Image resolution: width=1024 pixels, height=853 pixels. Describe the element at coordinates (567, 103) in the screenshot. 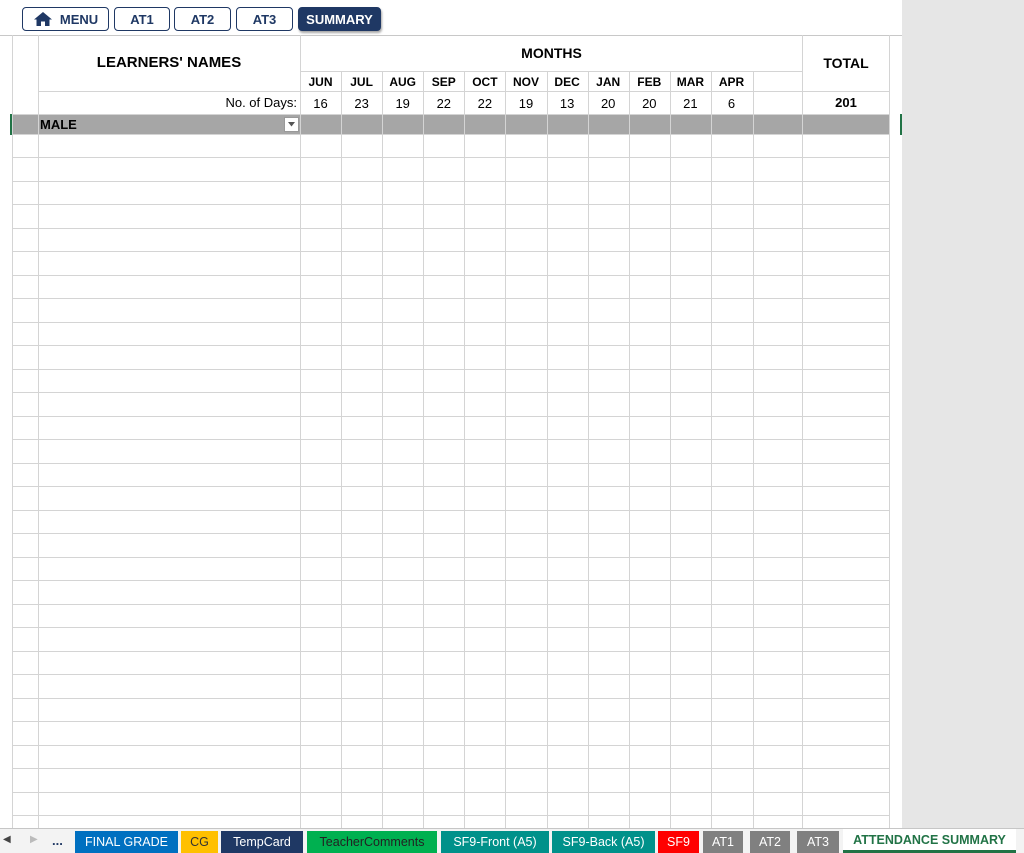

I see `days-value-dec: 13` at that location.